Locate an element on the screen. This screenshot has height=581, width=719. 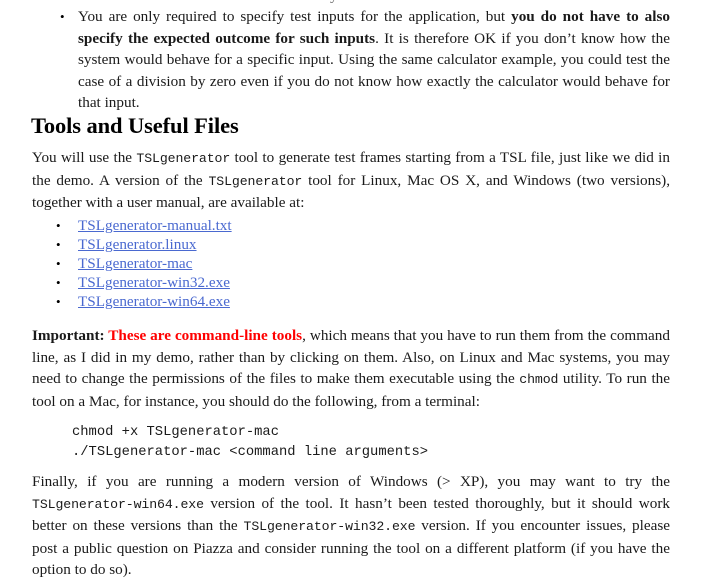
link-tslgenerator-win32-exe: TSLgenerator-win32.exe is located at coordinates (154, 282).